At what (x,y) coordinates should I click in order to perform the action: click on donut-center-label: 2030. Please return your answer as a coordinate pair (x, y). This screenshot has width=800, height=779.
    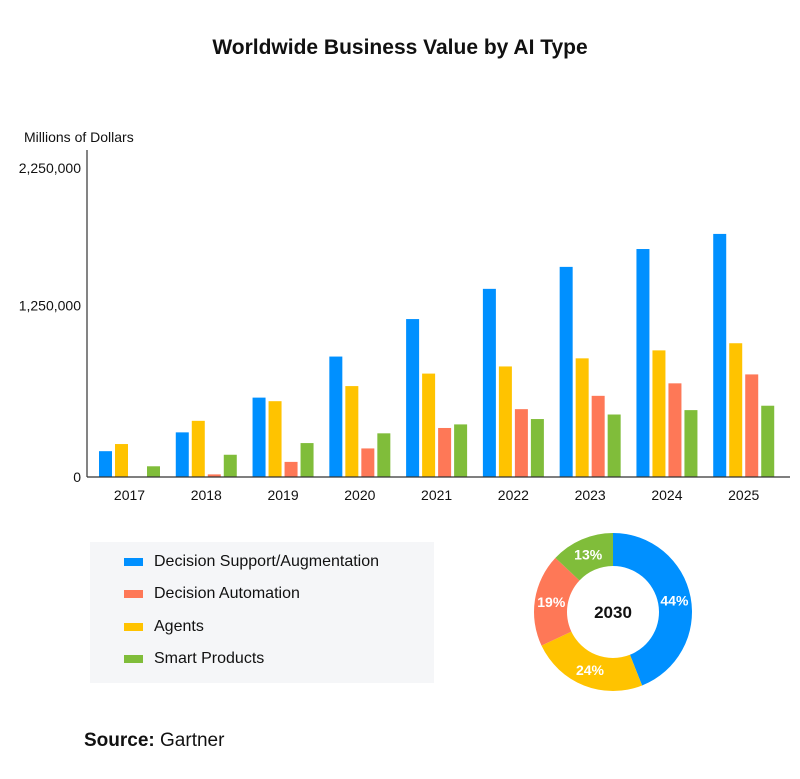
    Looking at the image, I should click on (613, 612).